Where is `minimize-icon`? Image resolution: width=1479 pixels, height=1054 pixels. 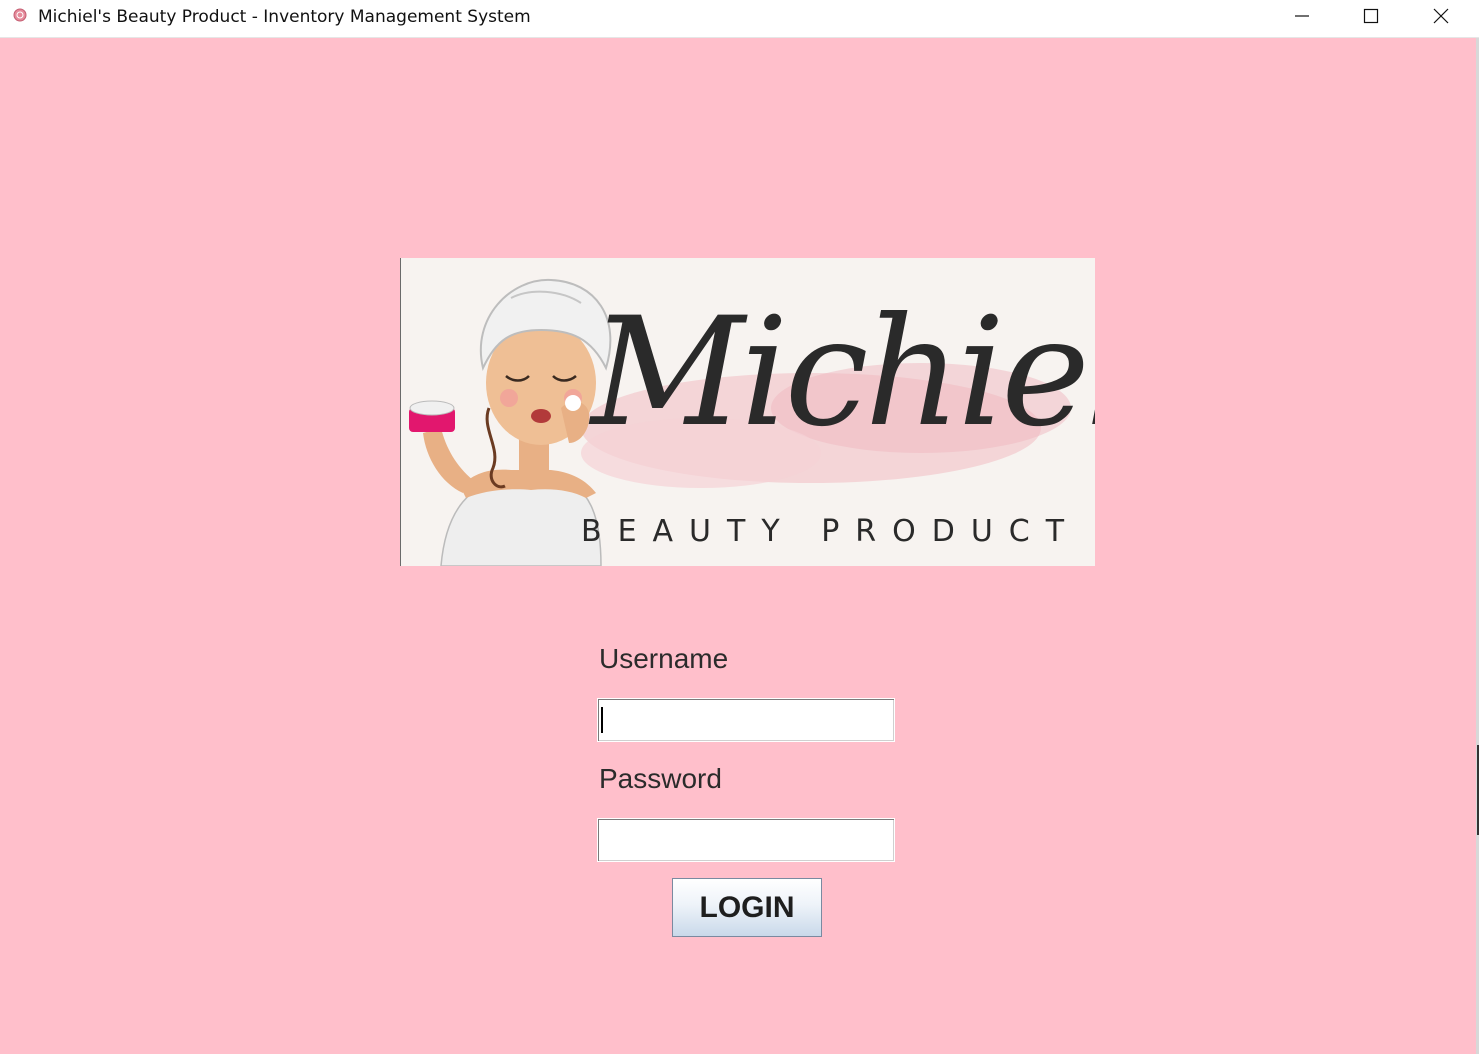 minimize-icon is located at coordinates (1302, 16).